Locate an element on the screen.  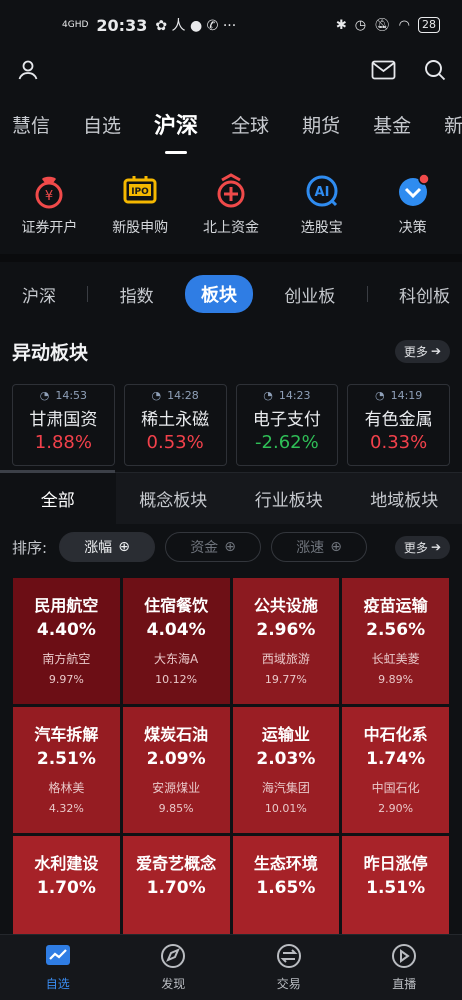
sector-tile: 公共设施 2.96% 西域旅游 19.77% is located at coordinates (286, 641).